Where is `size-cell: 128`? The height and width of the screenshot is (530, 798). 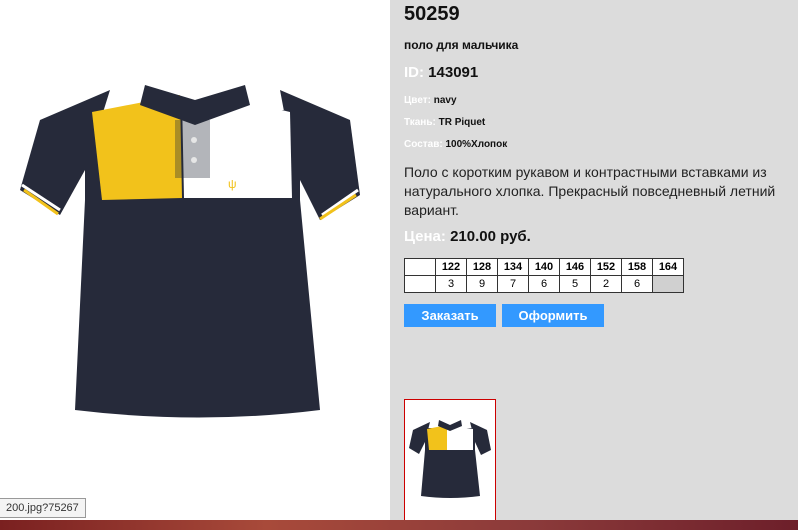
size-cell: 128 is located at coordinates (482, 267).